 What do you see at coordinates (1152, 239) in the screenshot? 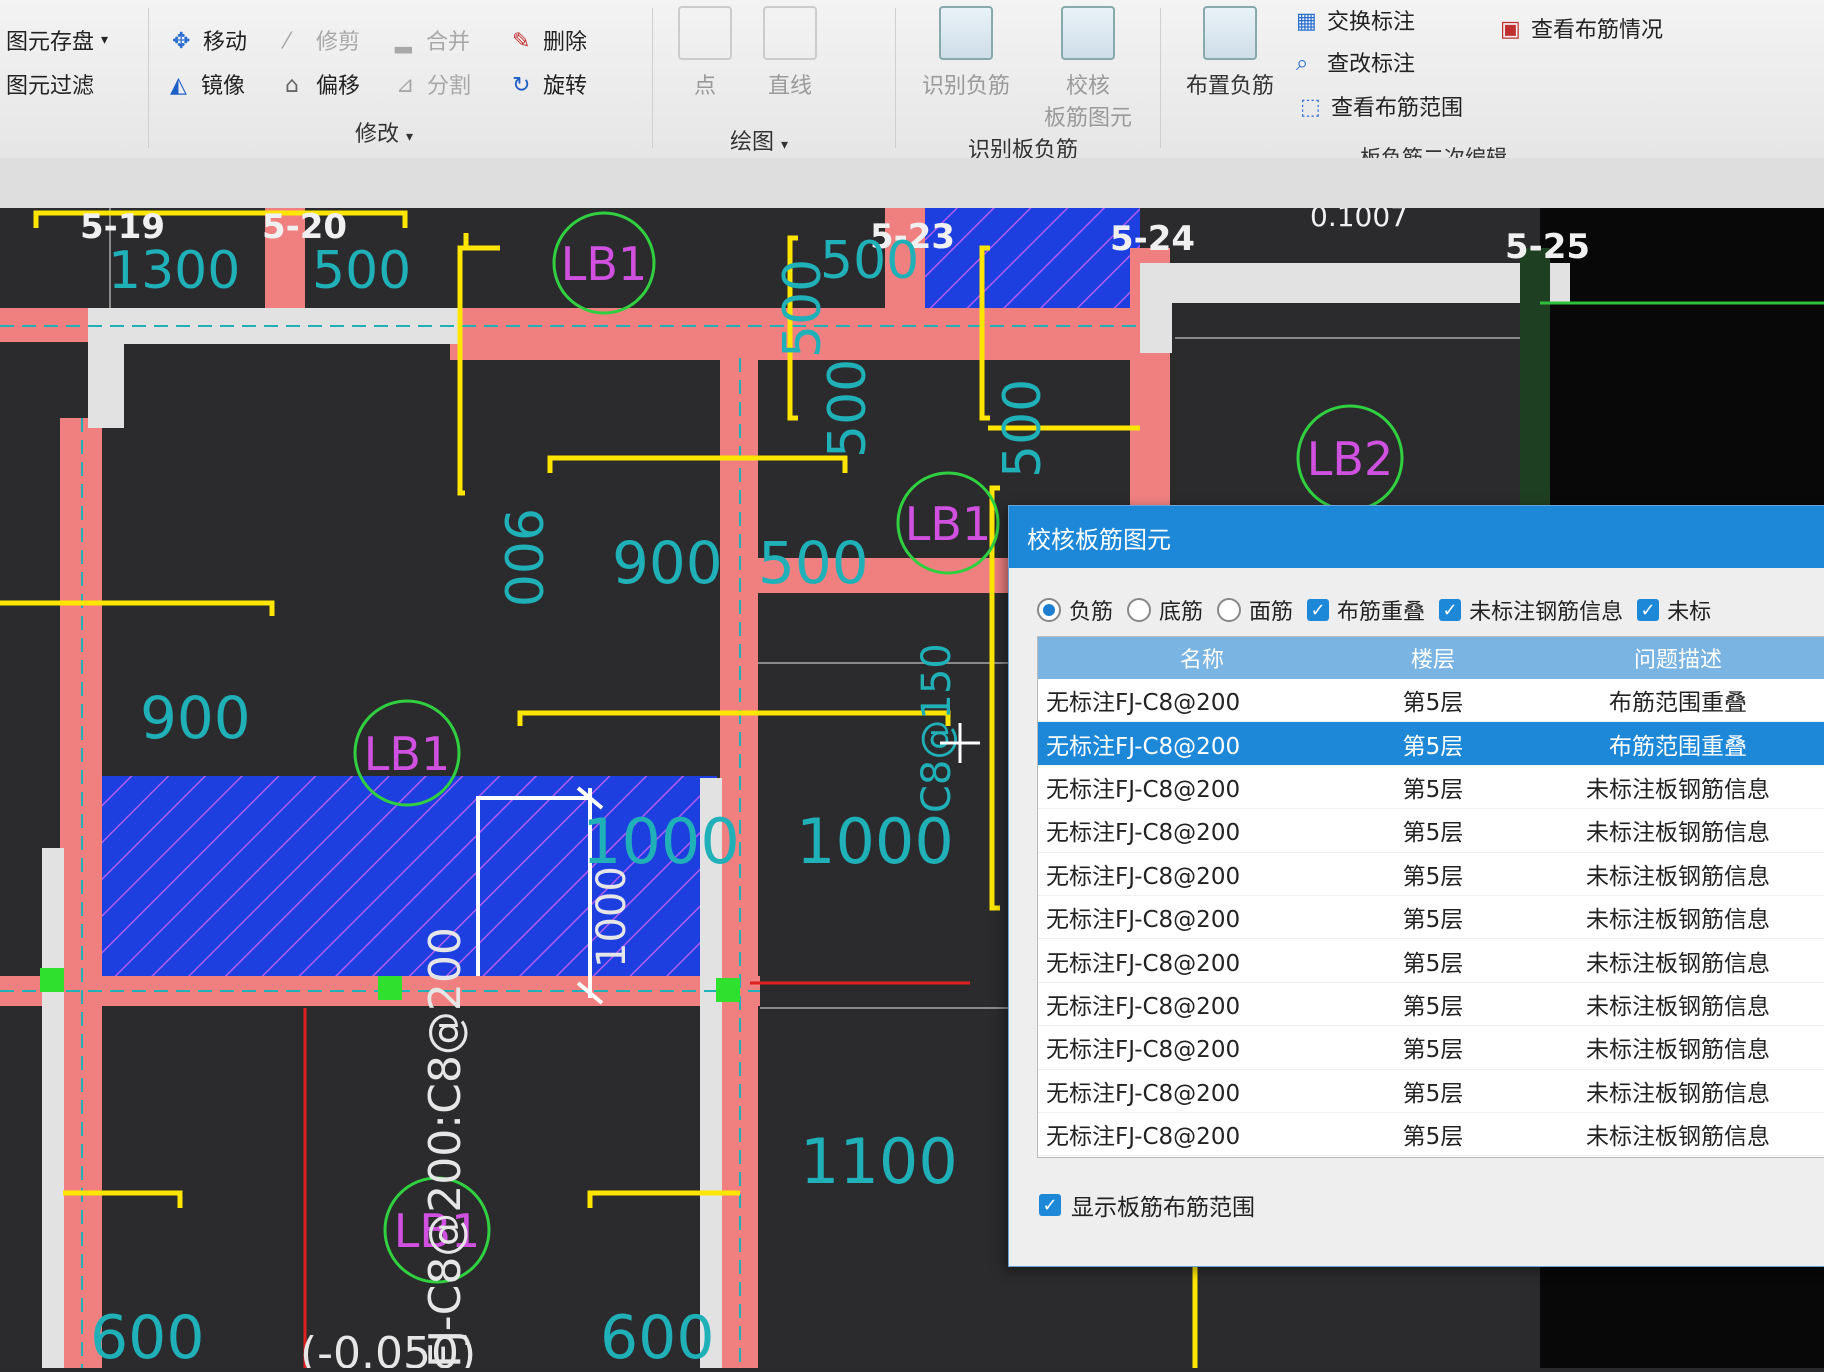
I see `axis-label: 5-24` at bounding box center [1152, 239].